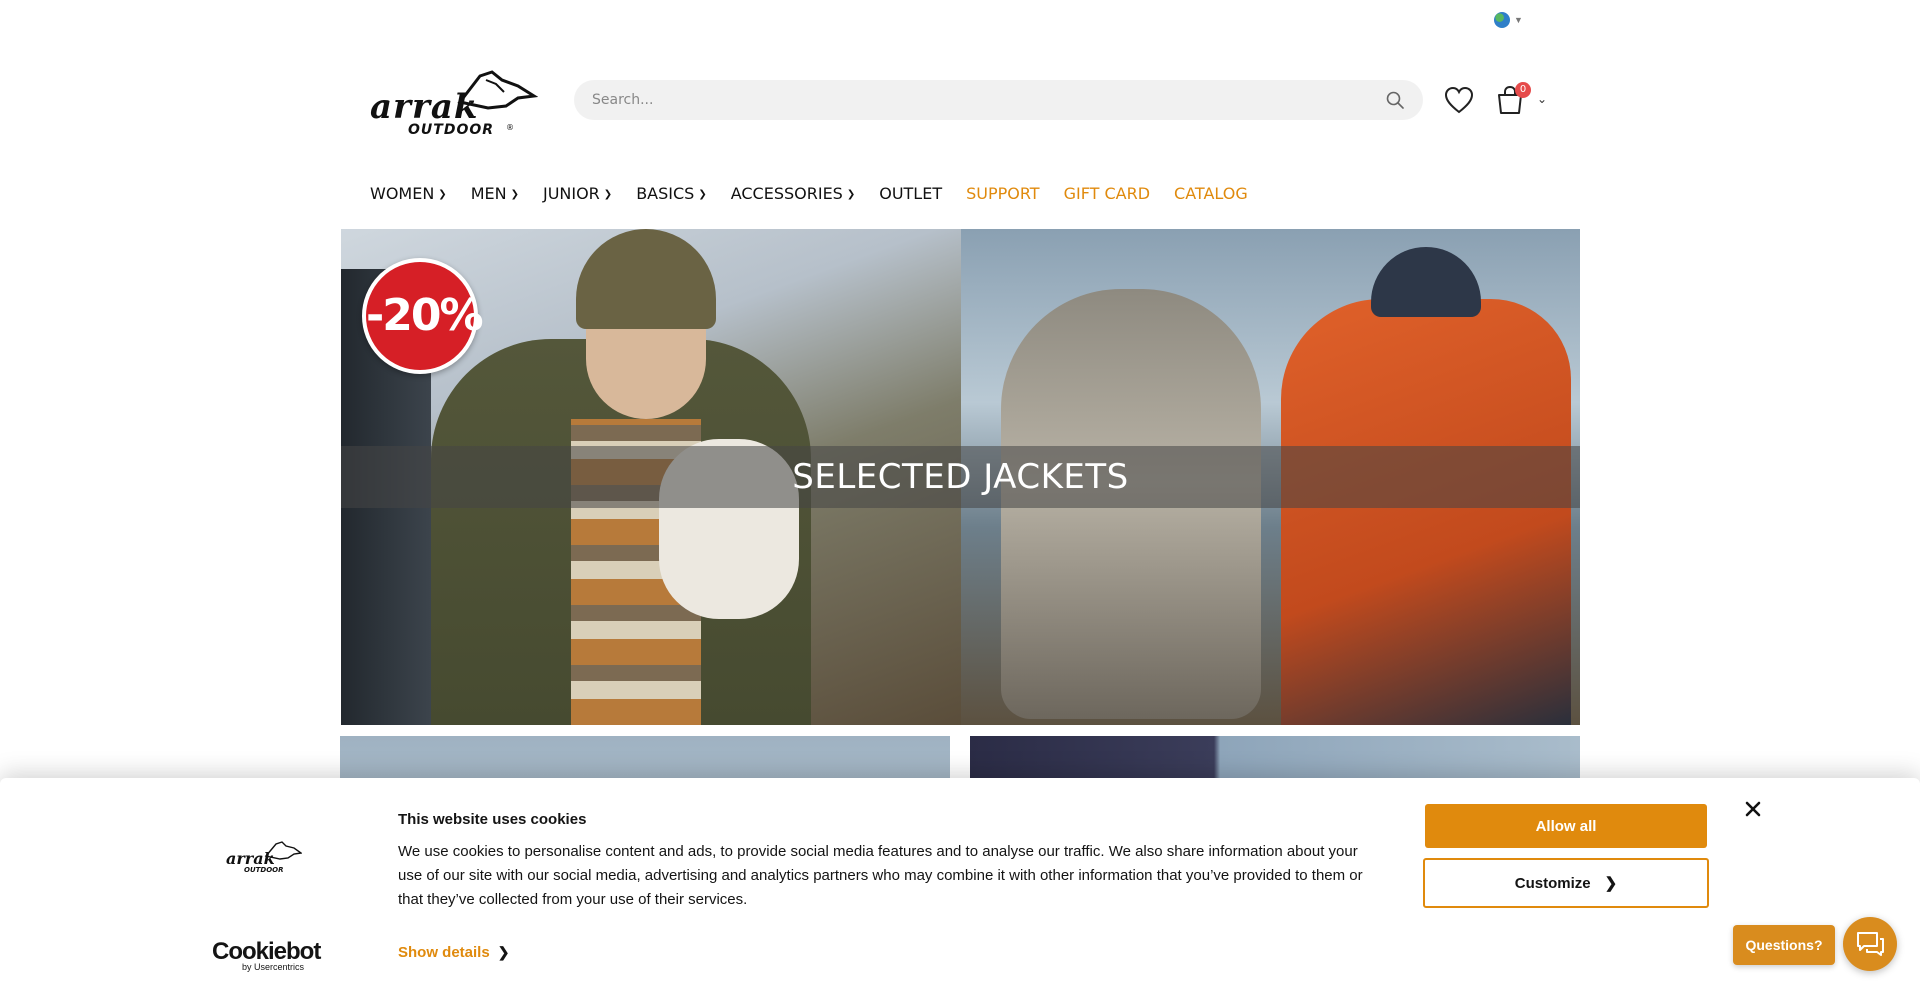 The width and height of the screenshot is (1920, 993). I want to click on nav-item-gift-card: GIFT CARD, so click(1107, 193).